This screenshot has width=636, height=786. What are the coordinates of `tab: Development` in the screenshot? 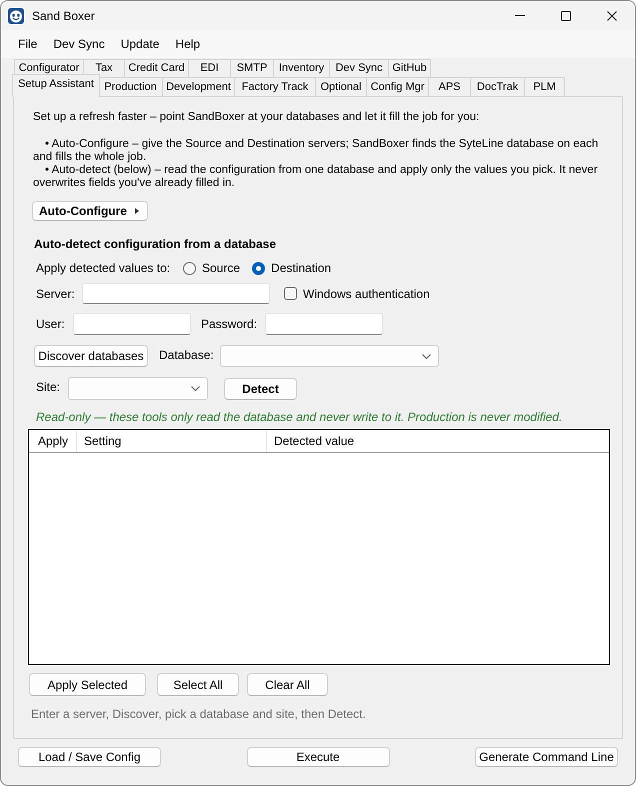 It's located at (198, 86).